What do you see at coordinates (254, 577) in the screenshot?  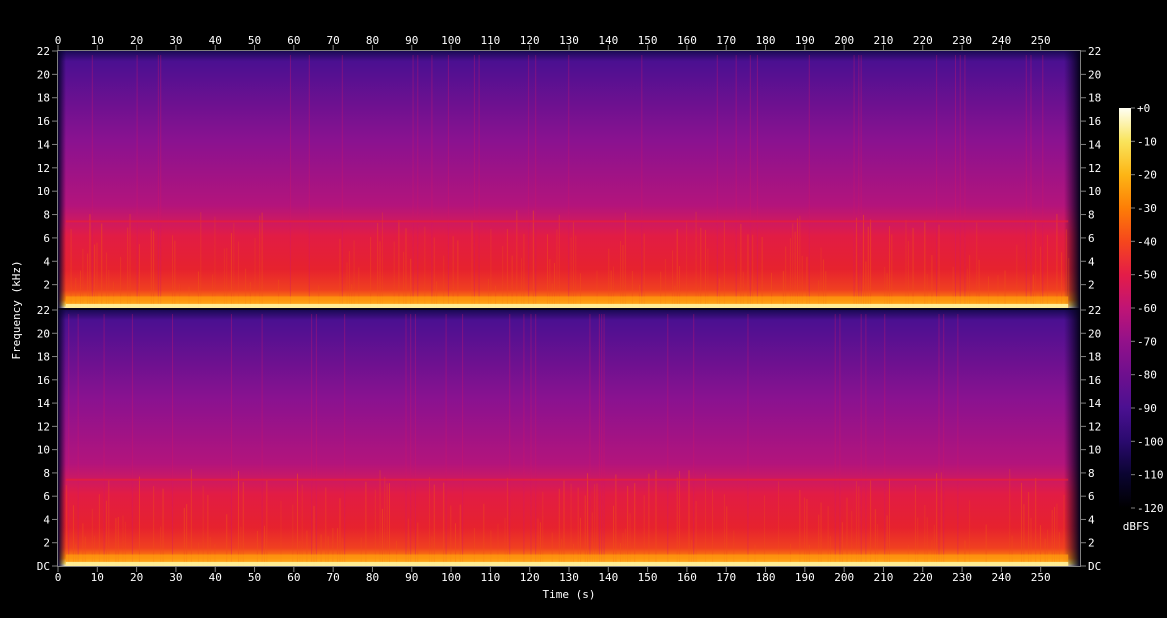 I see `x-tick-label-bottom: 50` at bounding box center [254, 577].